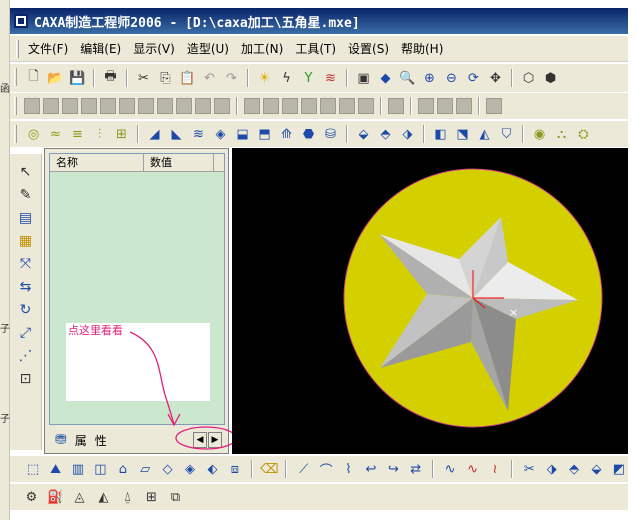 The height and width of the screenshot is (520, 638). Describe the element at coordinates (99, 134) in the screenshot. I see `surface-tool-icon: ⫶` at that location.